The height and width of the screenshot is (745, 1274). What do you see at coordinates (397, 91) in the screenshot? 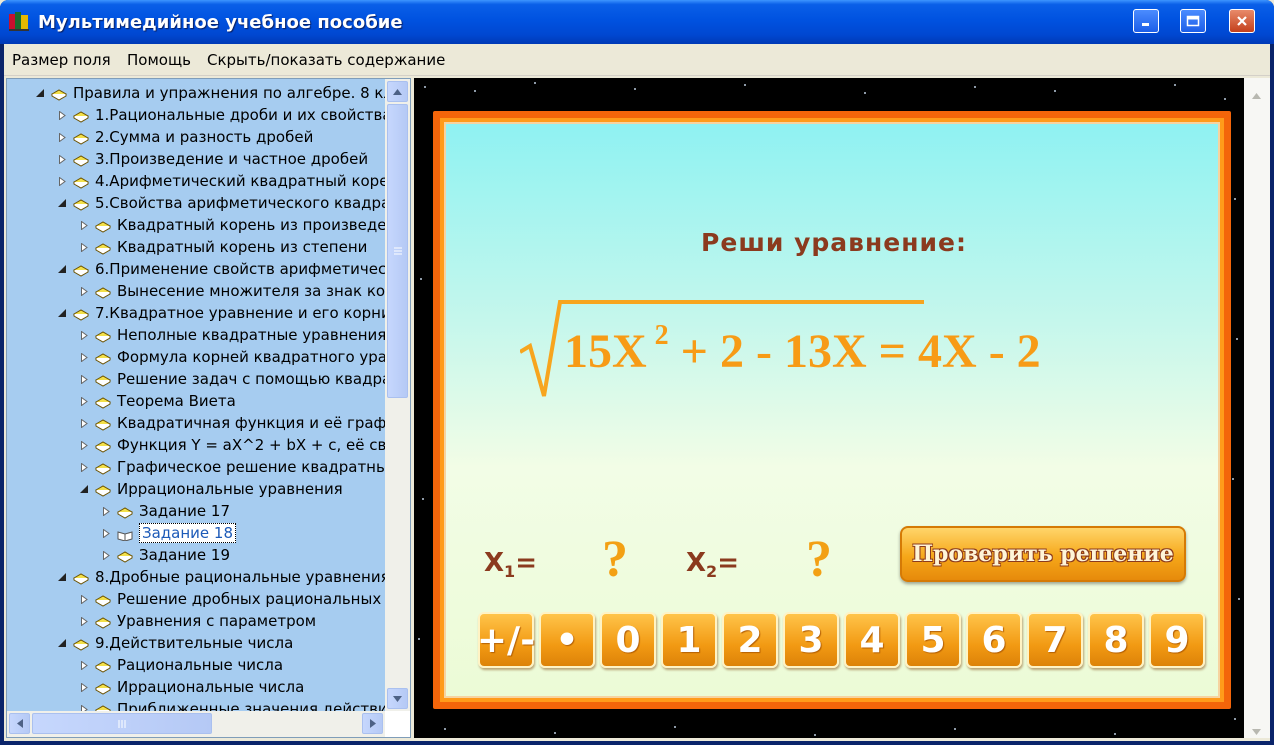
I see `scroll-up-button` at bounding box center [397, 91].